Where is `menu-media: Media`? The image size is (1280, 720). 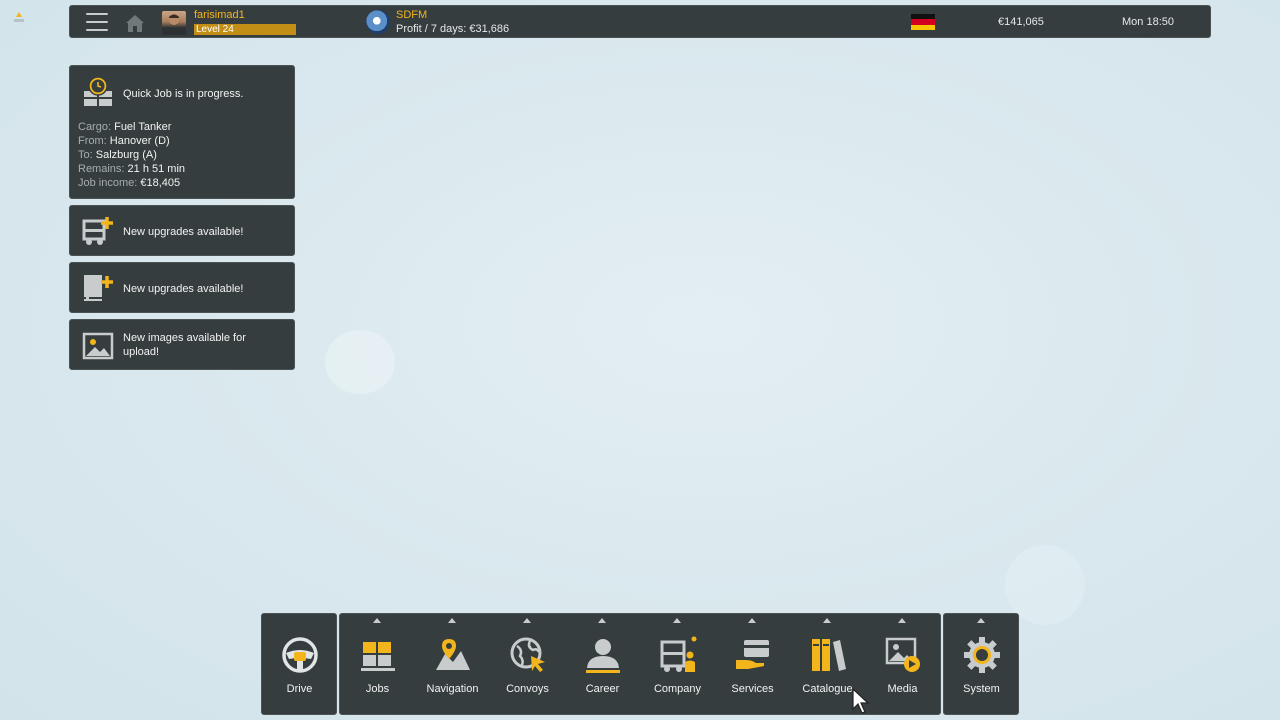
menu-media: Media is located at coordinates (902, 664).